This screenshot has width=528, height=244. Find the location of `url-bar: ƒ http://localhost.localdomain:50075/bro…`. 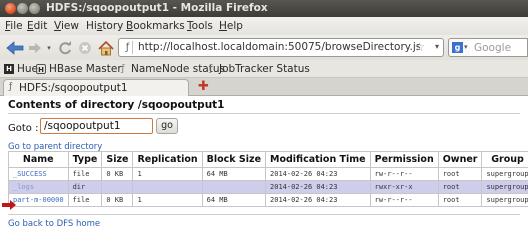

url-bar: ƒ http://localhost.localdomain:50075/bro… is located at coordinates (281, 47).